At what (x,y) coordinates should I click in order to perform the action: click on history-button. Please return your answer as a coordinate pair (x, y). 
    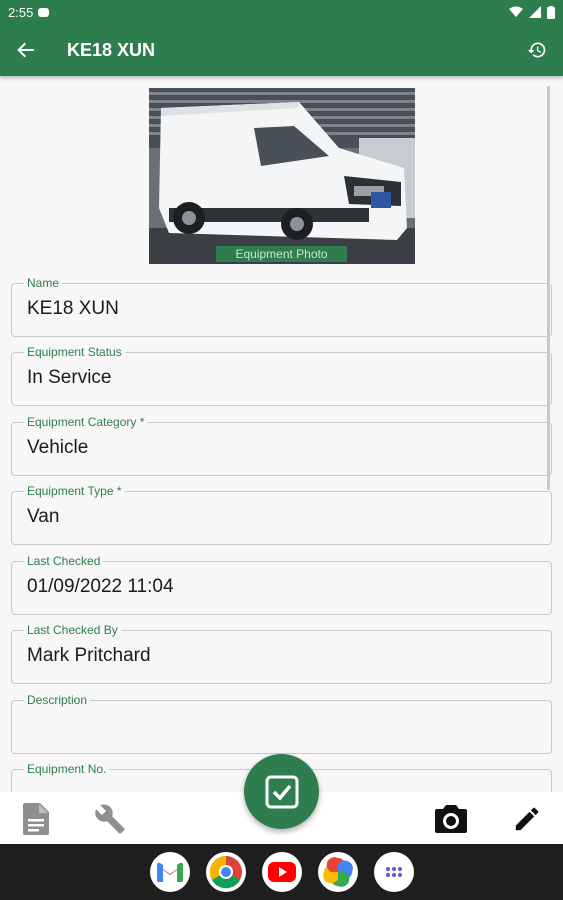
    Looking at the image, I should click on (537, 50).